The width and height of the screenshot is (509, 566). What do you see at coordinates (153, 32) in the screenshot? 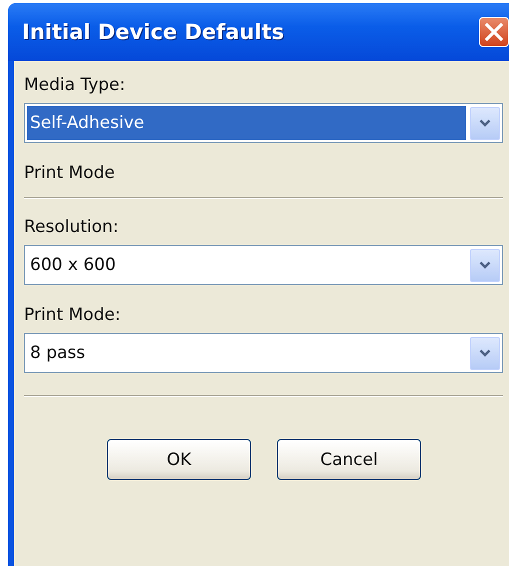
I see `window-title: Initial Device Defaults` at bounding box center [153, 32].